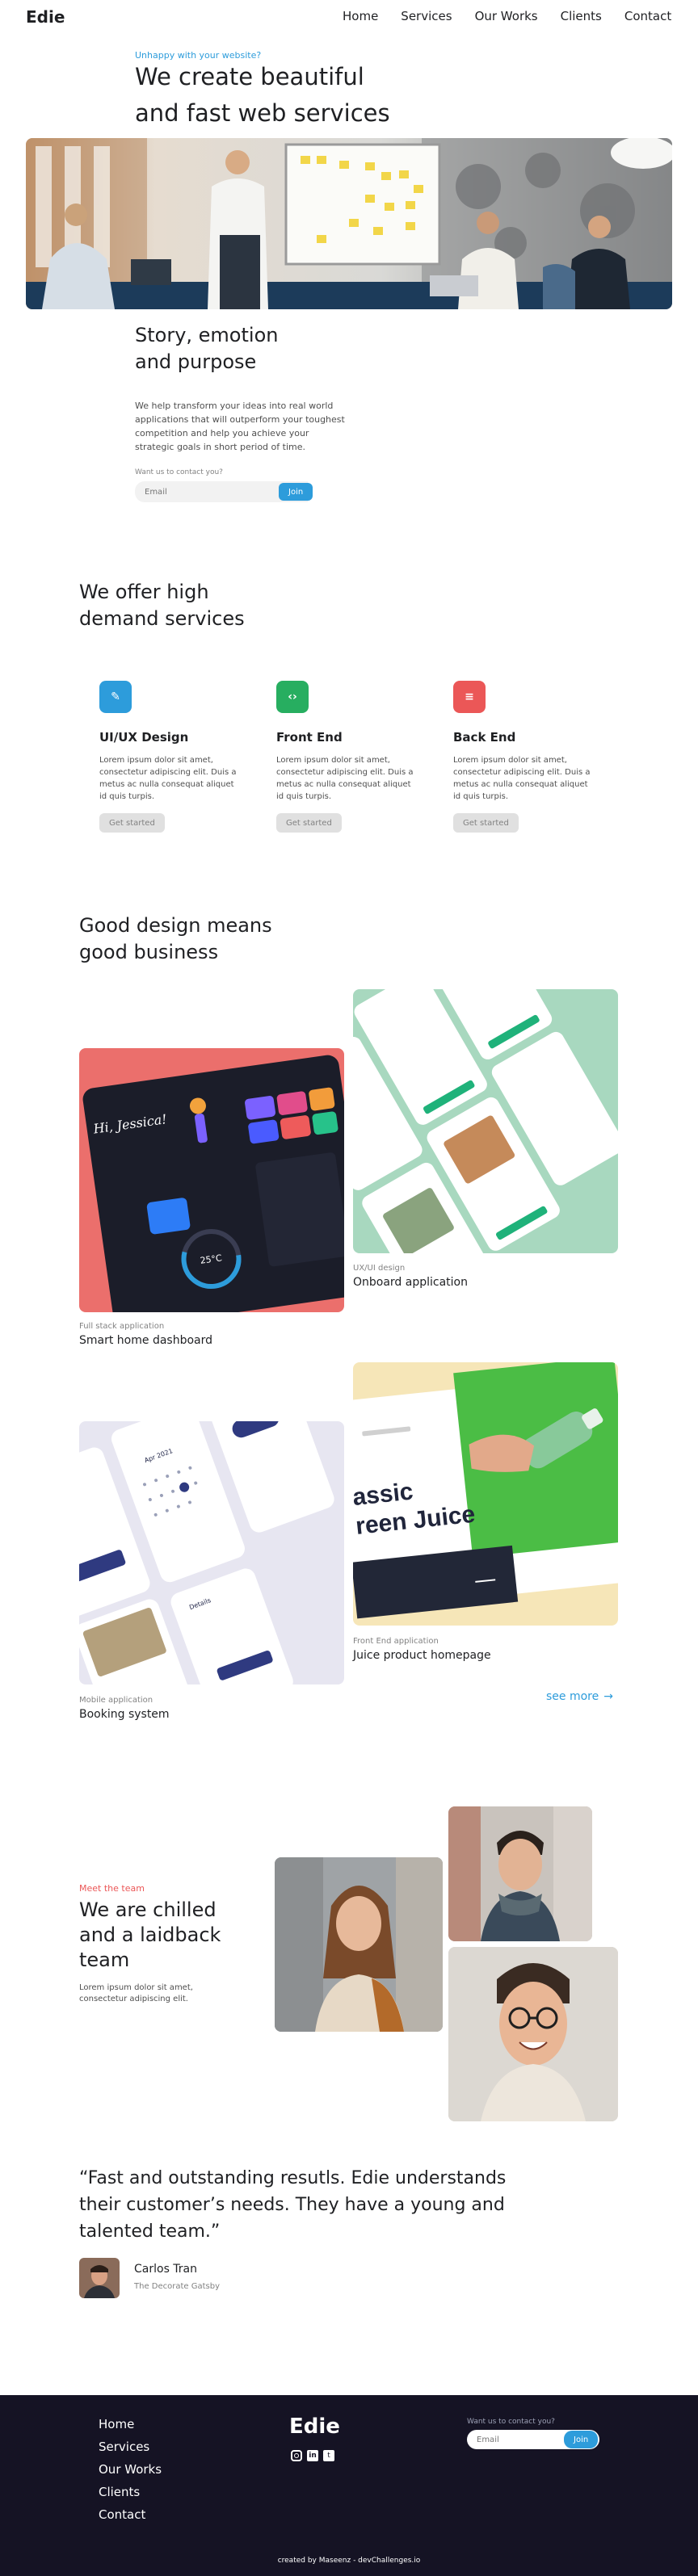 The image size is (698, 2576). I want to click on hero-title-line1: We create beautiful, so click(249, 76).